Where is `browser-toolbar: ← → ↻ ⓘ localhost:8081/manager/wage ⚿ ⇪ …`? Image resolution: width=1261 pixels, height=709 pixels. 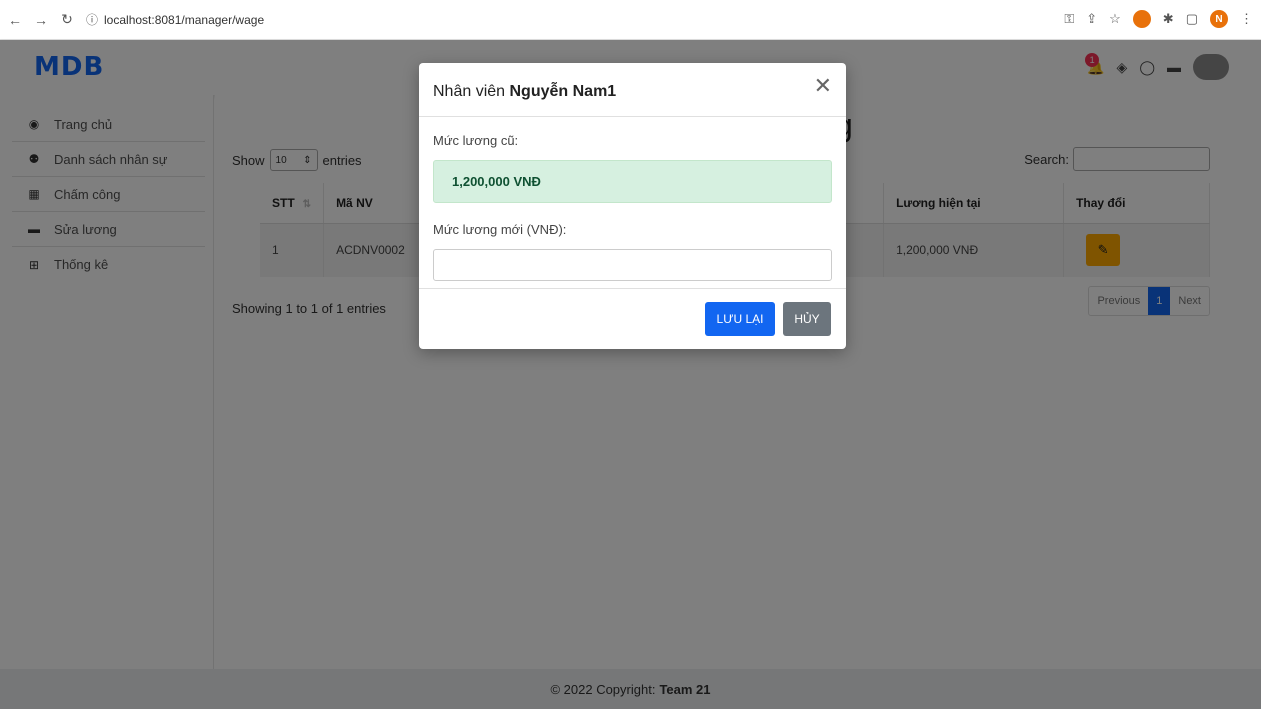
browser-toolbar: ← → ↻ ⓘ localhost:8081/manager/wage ⚿ ⇪ … is located at coordinates (630, 20).